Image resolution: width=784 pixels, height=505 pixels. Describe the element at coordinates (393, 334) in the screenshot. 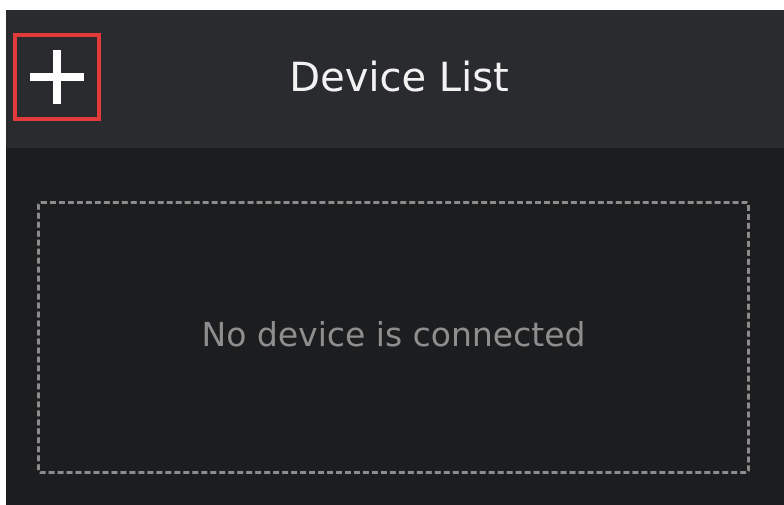

I see `empty-state-message: No device is connected` at that location.